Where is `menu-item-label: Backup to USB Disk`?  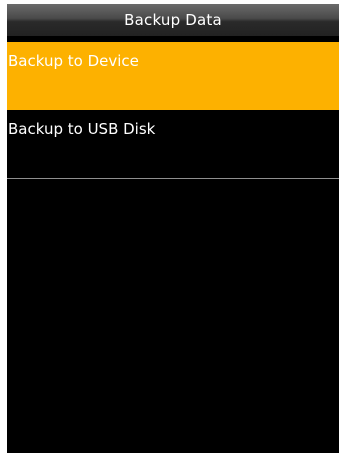 menu-item-label: Backup to USB Disk is located at coordinates (82, 129).